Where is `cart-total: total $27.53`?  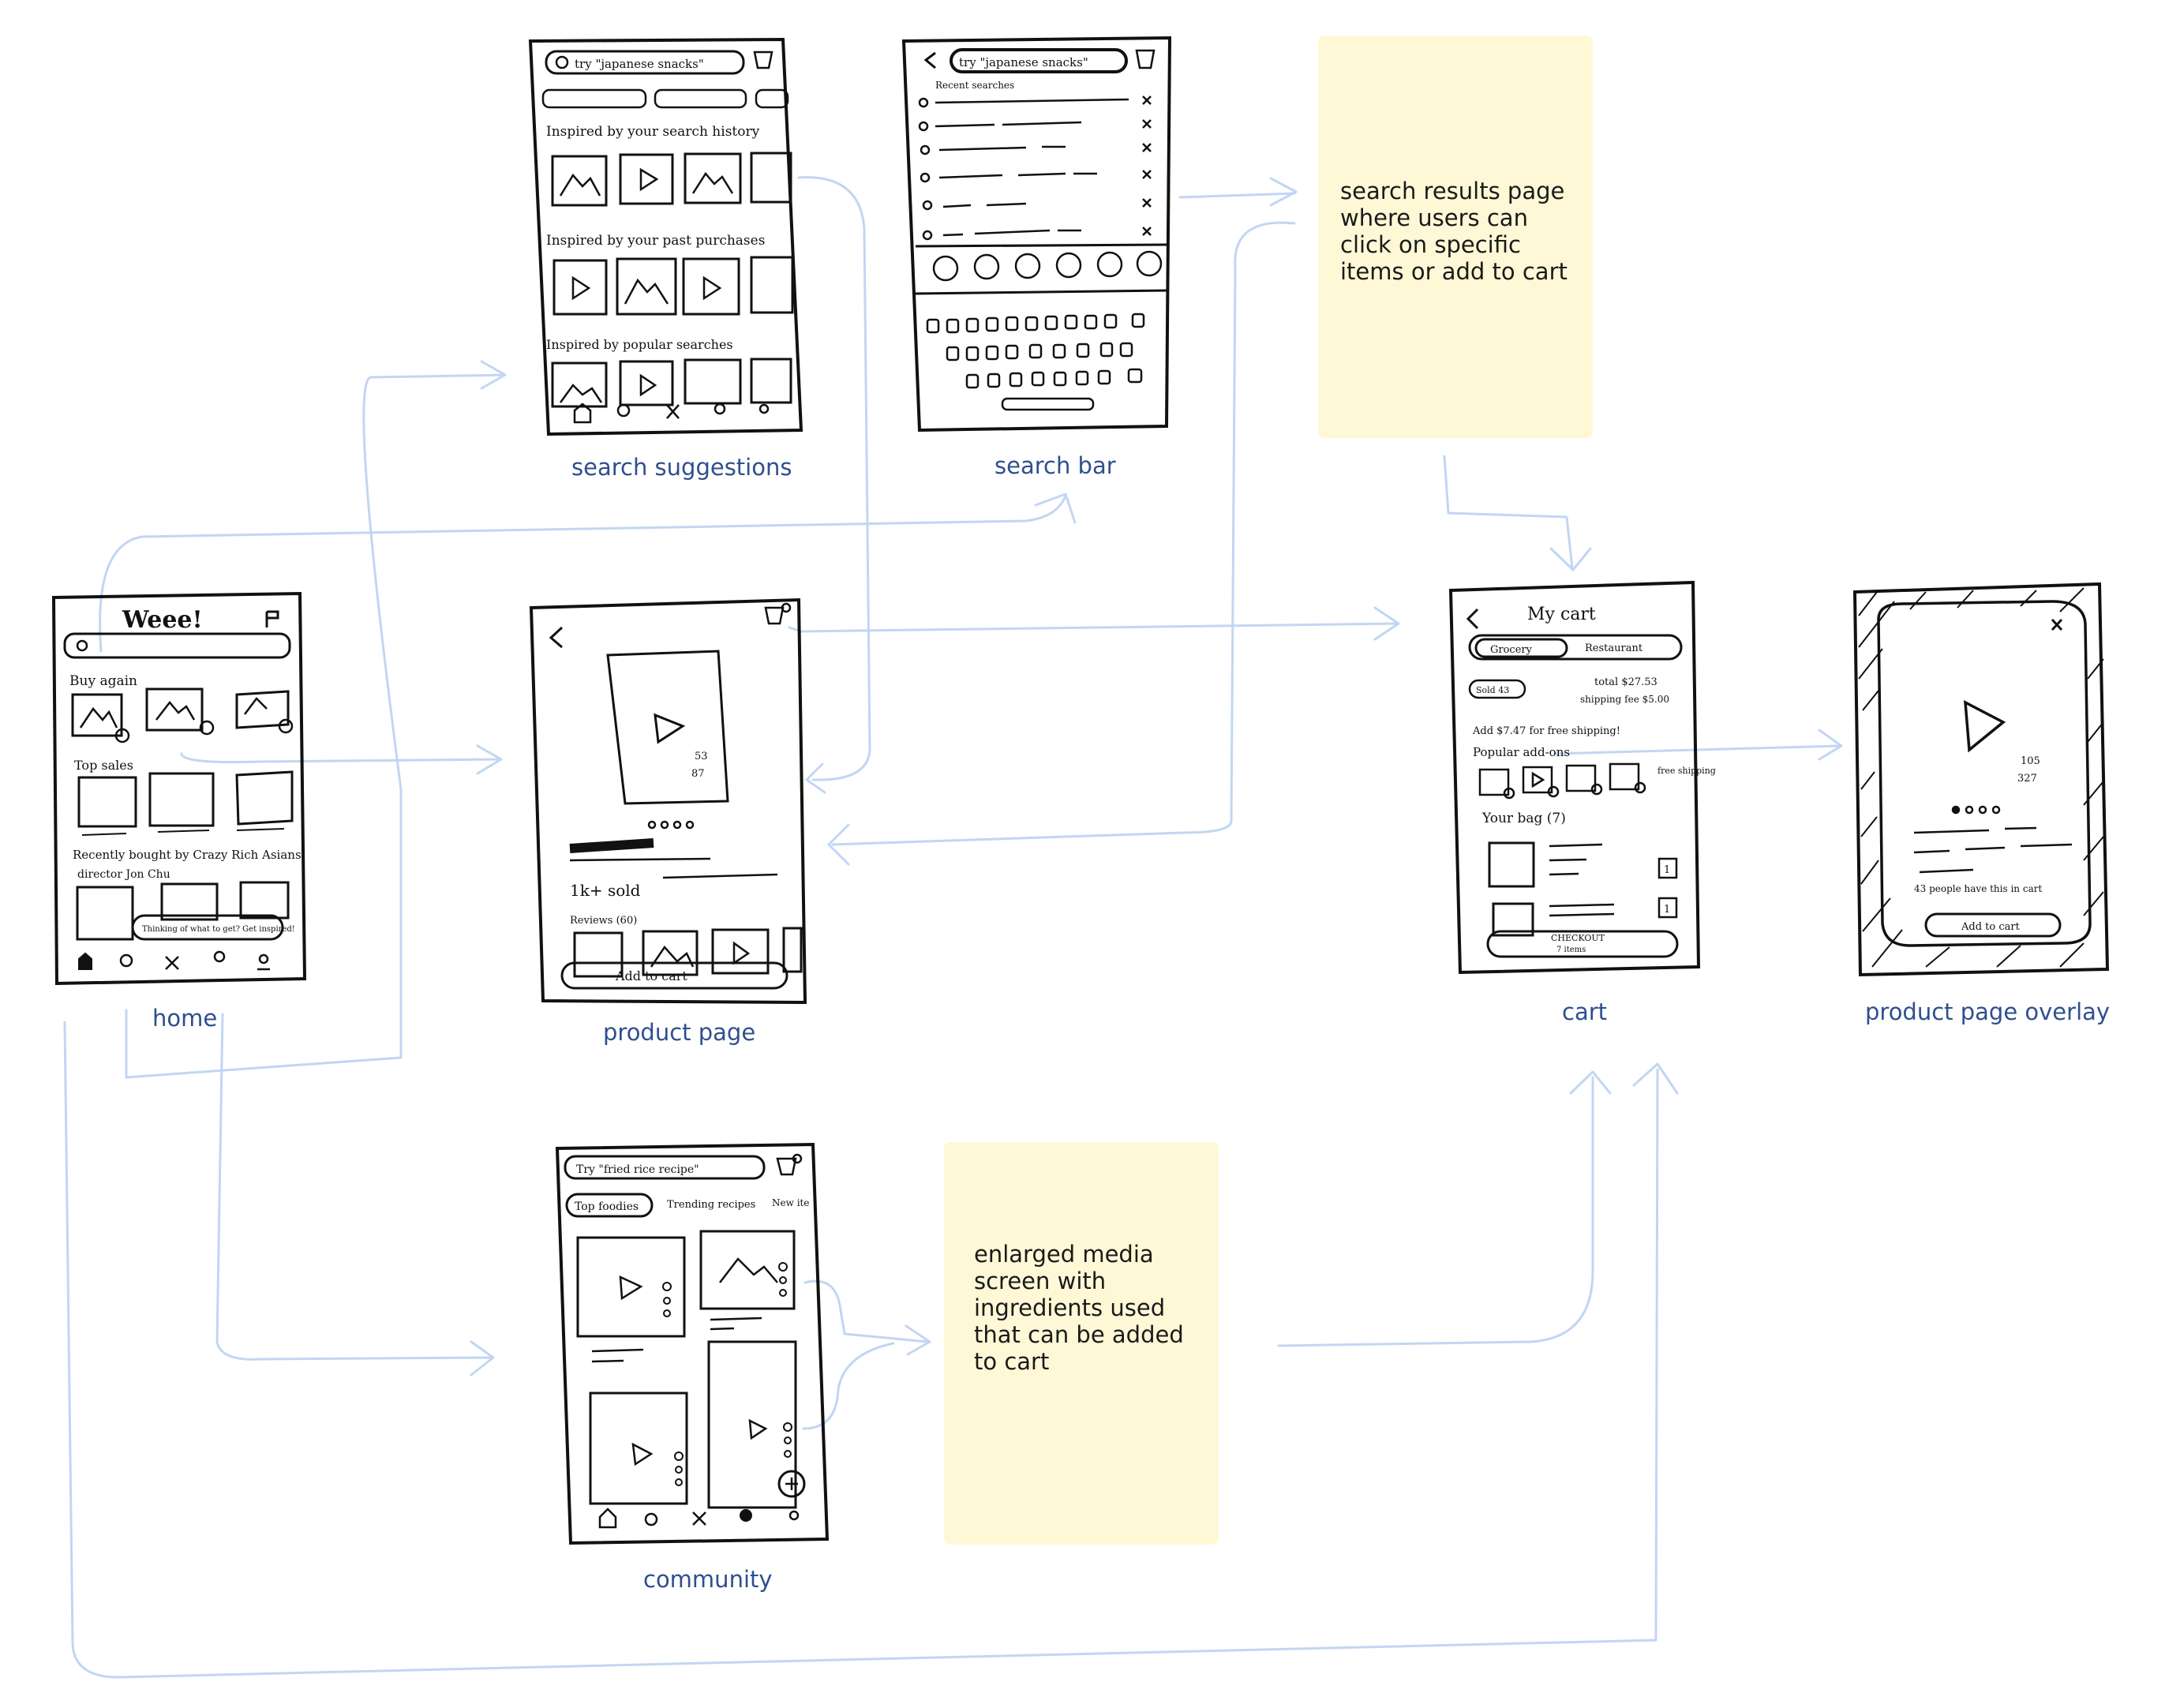 cart-total: total $27.53 is located at coordinates (1625, 682).